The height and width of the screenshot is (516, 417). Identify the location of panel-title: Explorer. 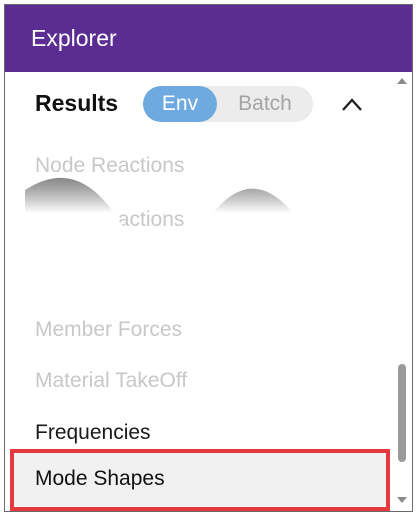
(208, 38).